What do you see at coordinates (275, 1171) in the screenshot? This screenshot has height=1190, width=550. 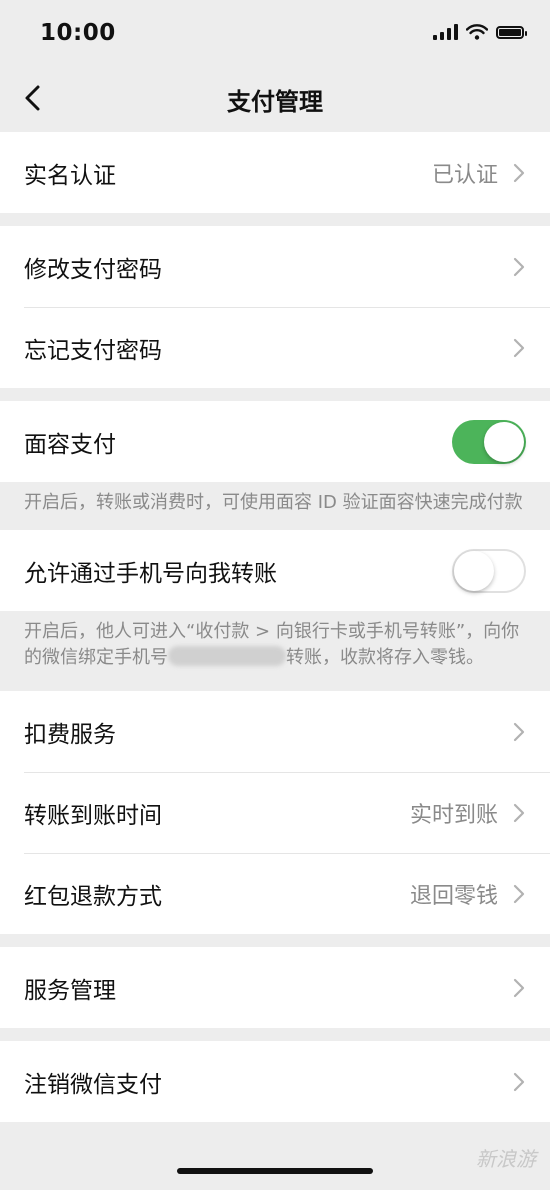 I see `home-indicator` at bounding box center [275, 1171].